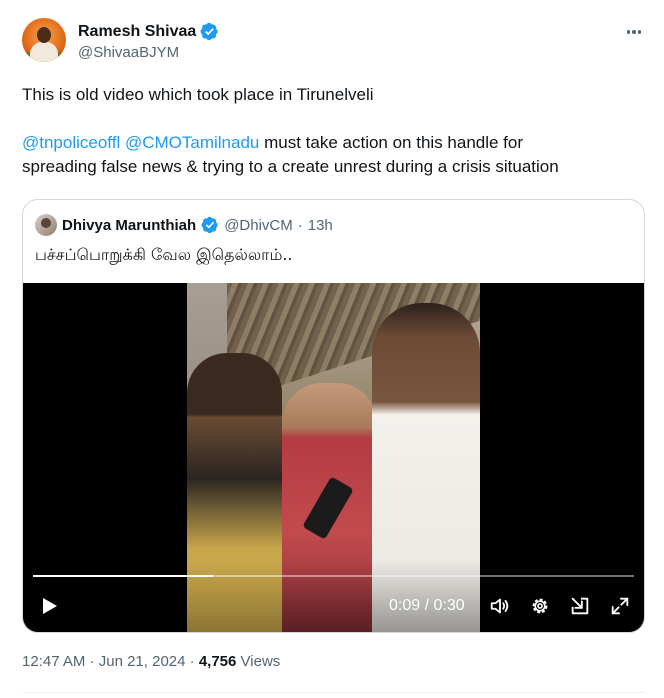 Image resolution: width=664 pixels, height=698 pixels. I want to click on quote-avatar, so click(46, 225).